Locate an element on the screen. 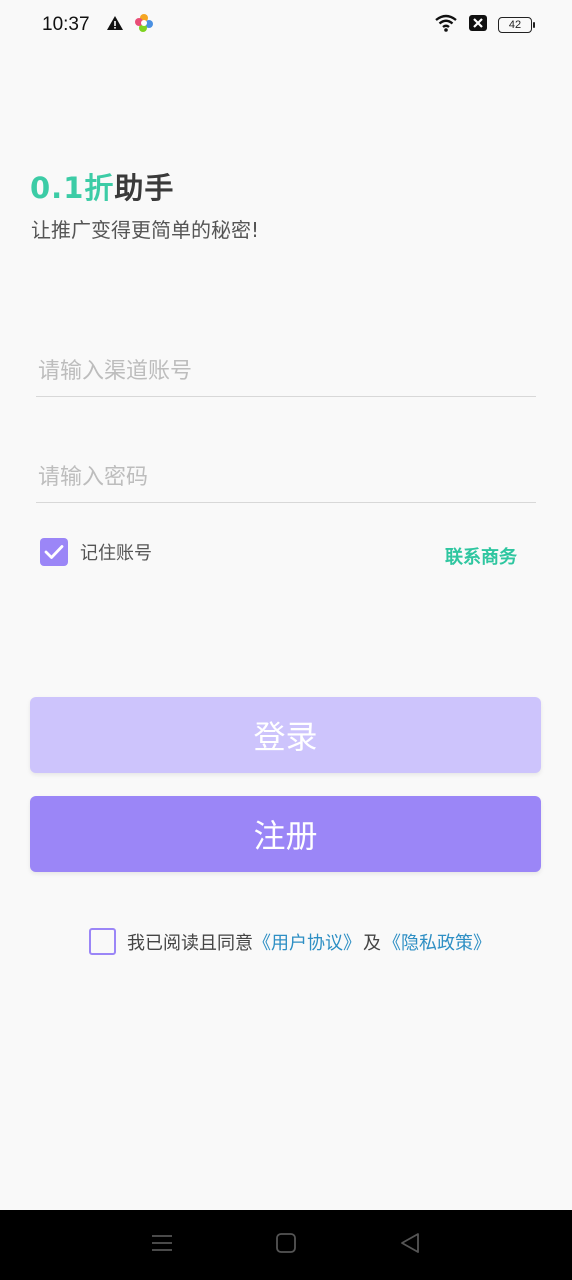 The width and height of the screenshot is (572, 1280). user-agreement-link: 《用户协议》 is located at coordinates (307, 942).